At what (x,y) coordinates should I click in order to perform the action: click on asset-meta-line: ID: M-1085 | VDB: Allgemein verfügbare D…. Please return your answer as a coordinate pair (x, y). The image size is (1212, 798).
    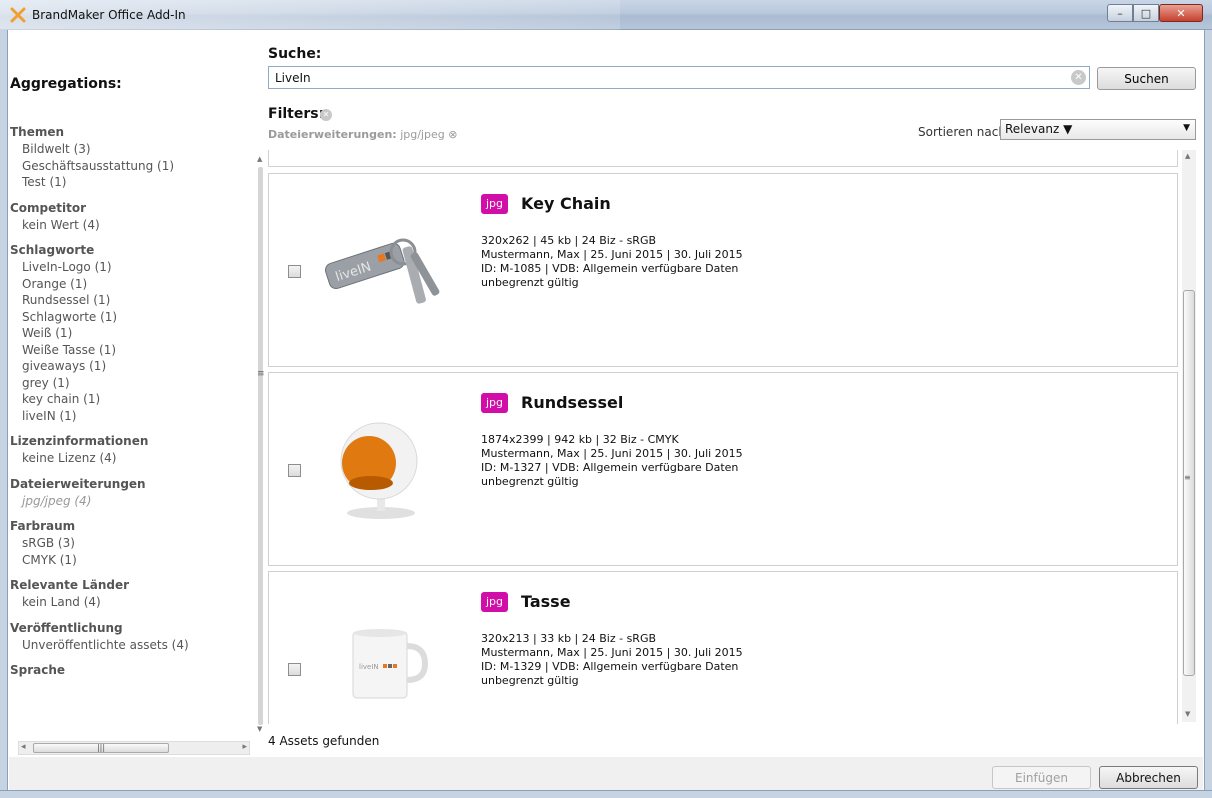
    Looking at the image, I should click on (610, 268).